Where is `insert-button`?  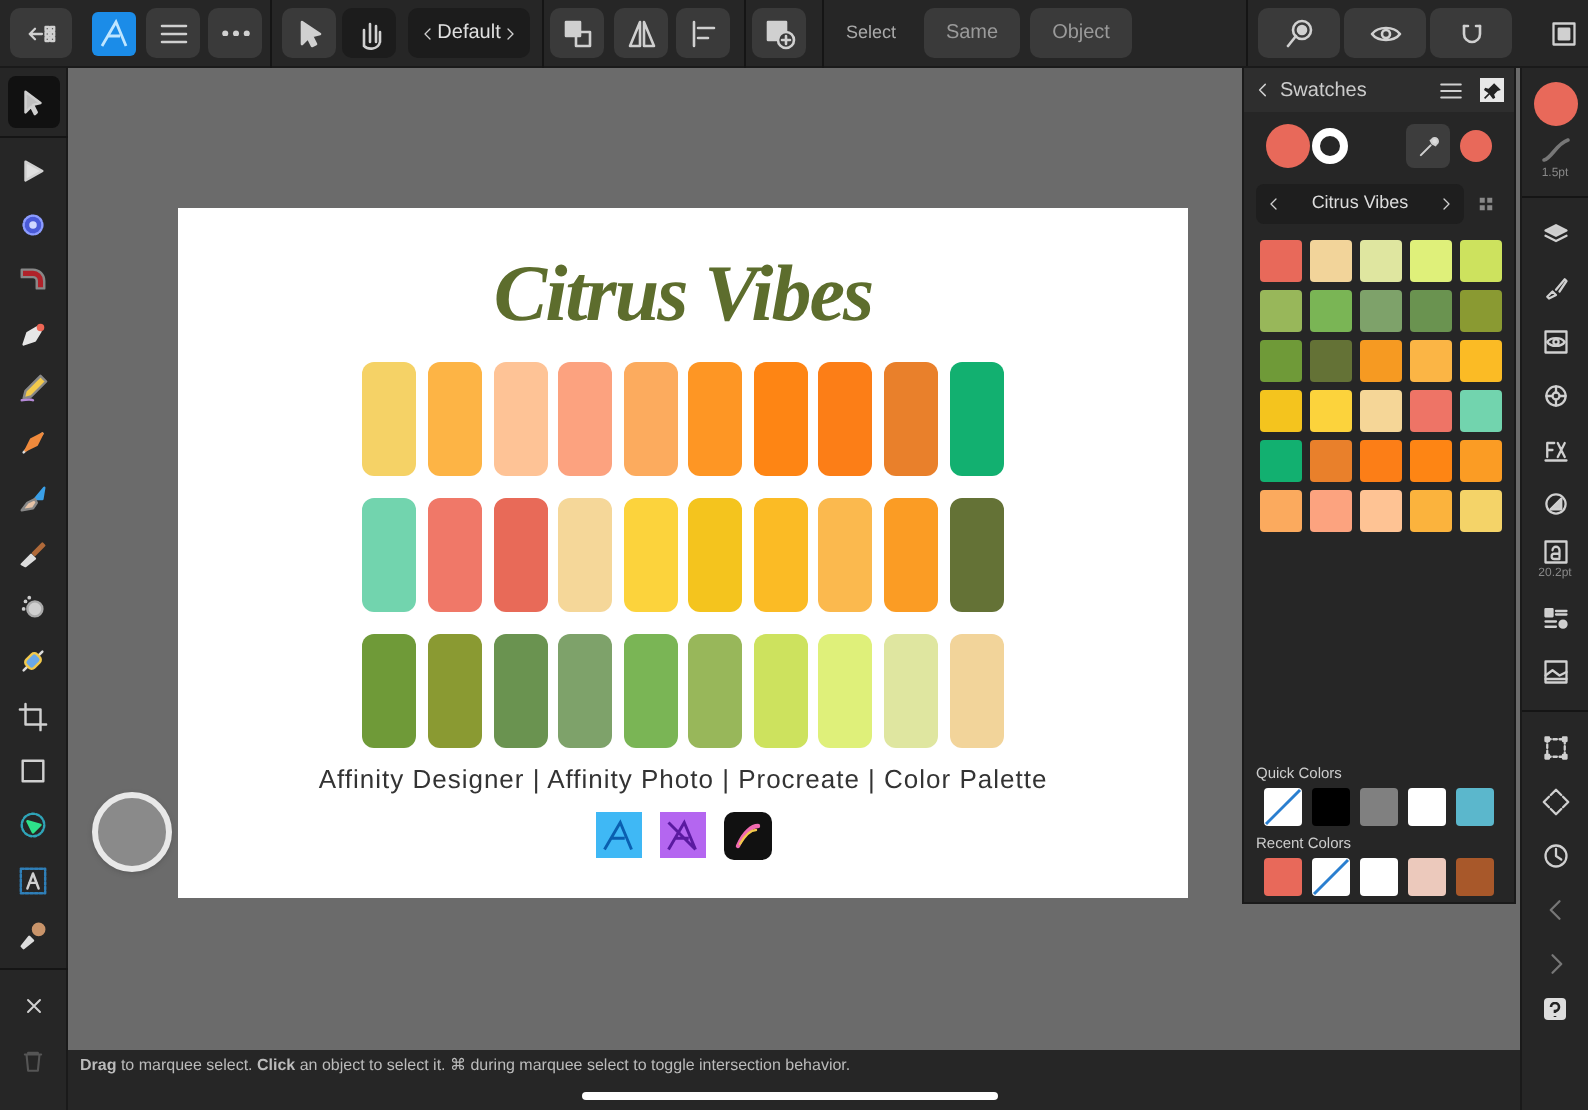 insert-button is located at coordinates (779, 33).